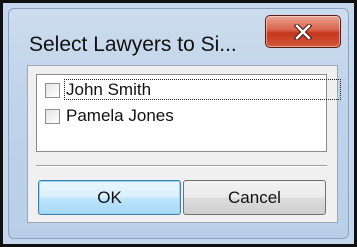 Image resolution: width=357 pixels, height=247 pixels. I want to click on separator, so click(181, 166).